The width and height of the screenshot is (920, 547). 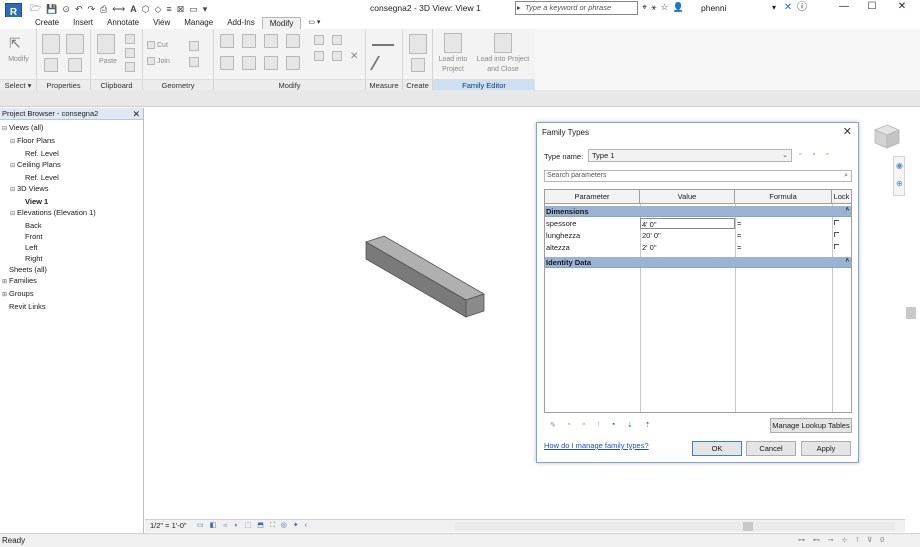 I want to click on subscription-icon: ⚹, so click(x=653, y=7).